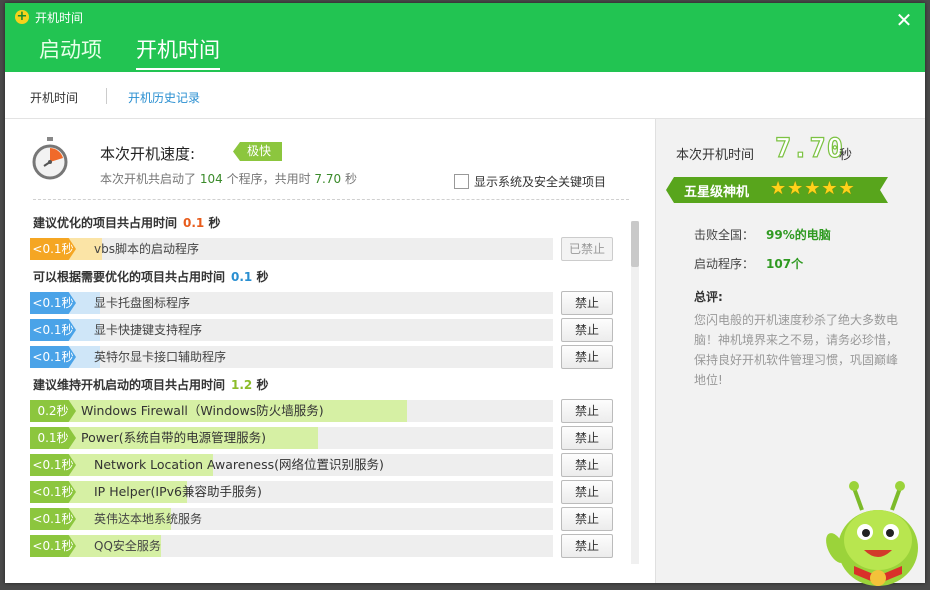  Describe the element at coordinates (715, 155) in the screenshot. I see `boot-time-title: 本次开机时间` at that location.